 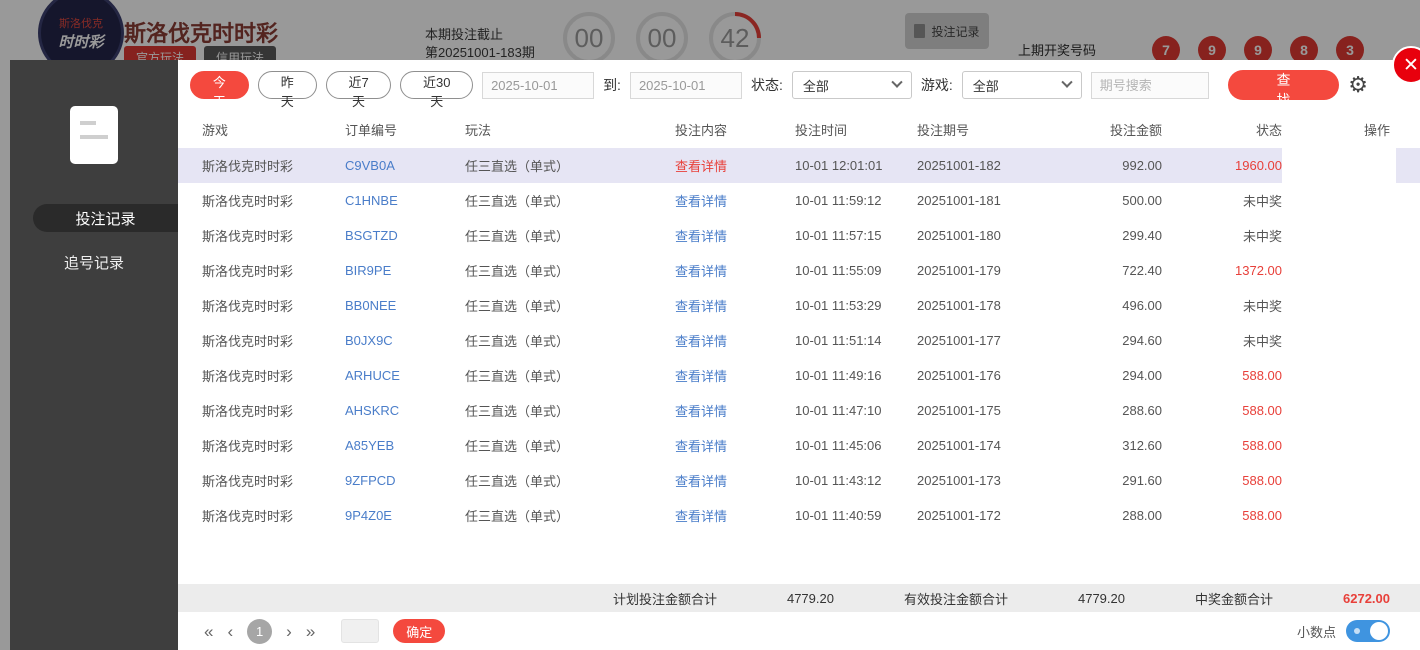 What do you see at coordinates (538, 85) in the screenshot?
I see `date-from-input` at bounding box center [538, 85].